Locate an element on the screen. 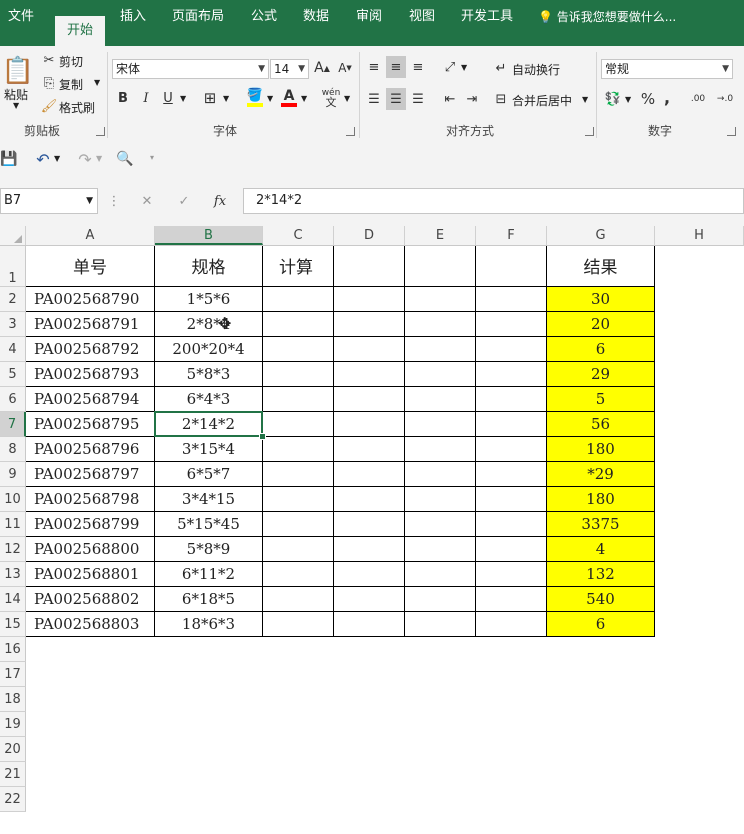  cell-a13: PA002568801 is located at coordinates (90, 574).